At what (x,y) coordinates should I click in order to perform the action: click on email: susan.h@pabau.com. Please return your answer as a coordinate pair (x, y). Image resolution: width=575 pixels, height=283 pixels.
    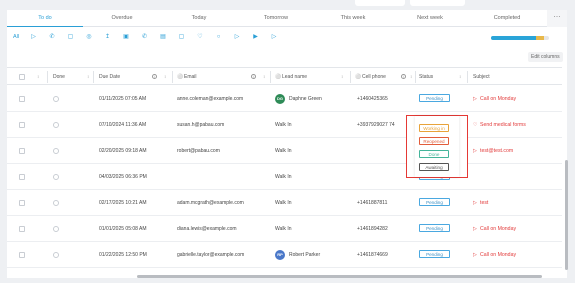
    Looking at the image, I should click on (200, 125).